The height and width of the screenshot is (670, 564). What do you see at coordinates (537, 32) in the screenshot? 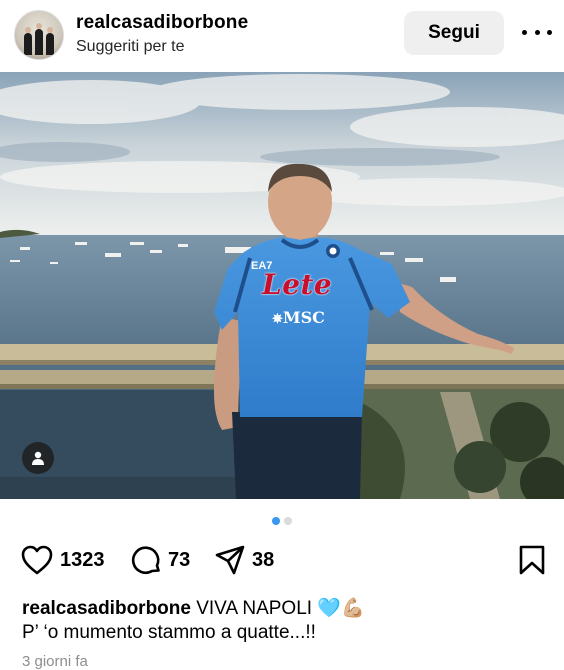
I see `more-icon` at bounding box center [537, 32].